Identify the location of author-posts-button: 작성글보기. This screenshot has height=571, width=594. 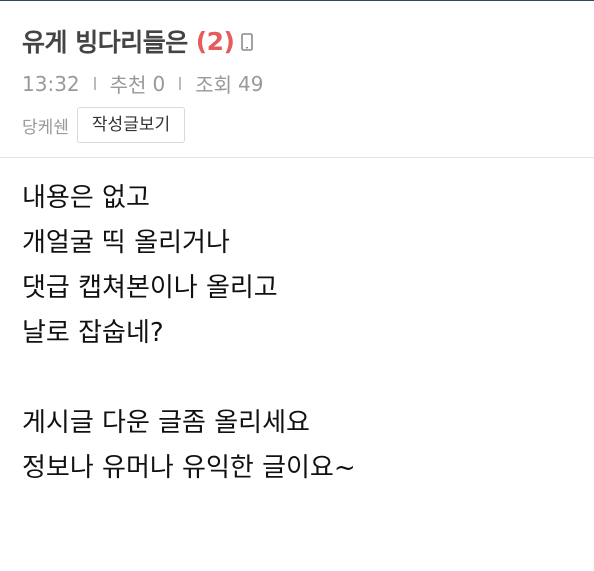
(131, 125).